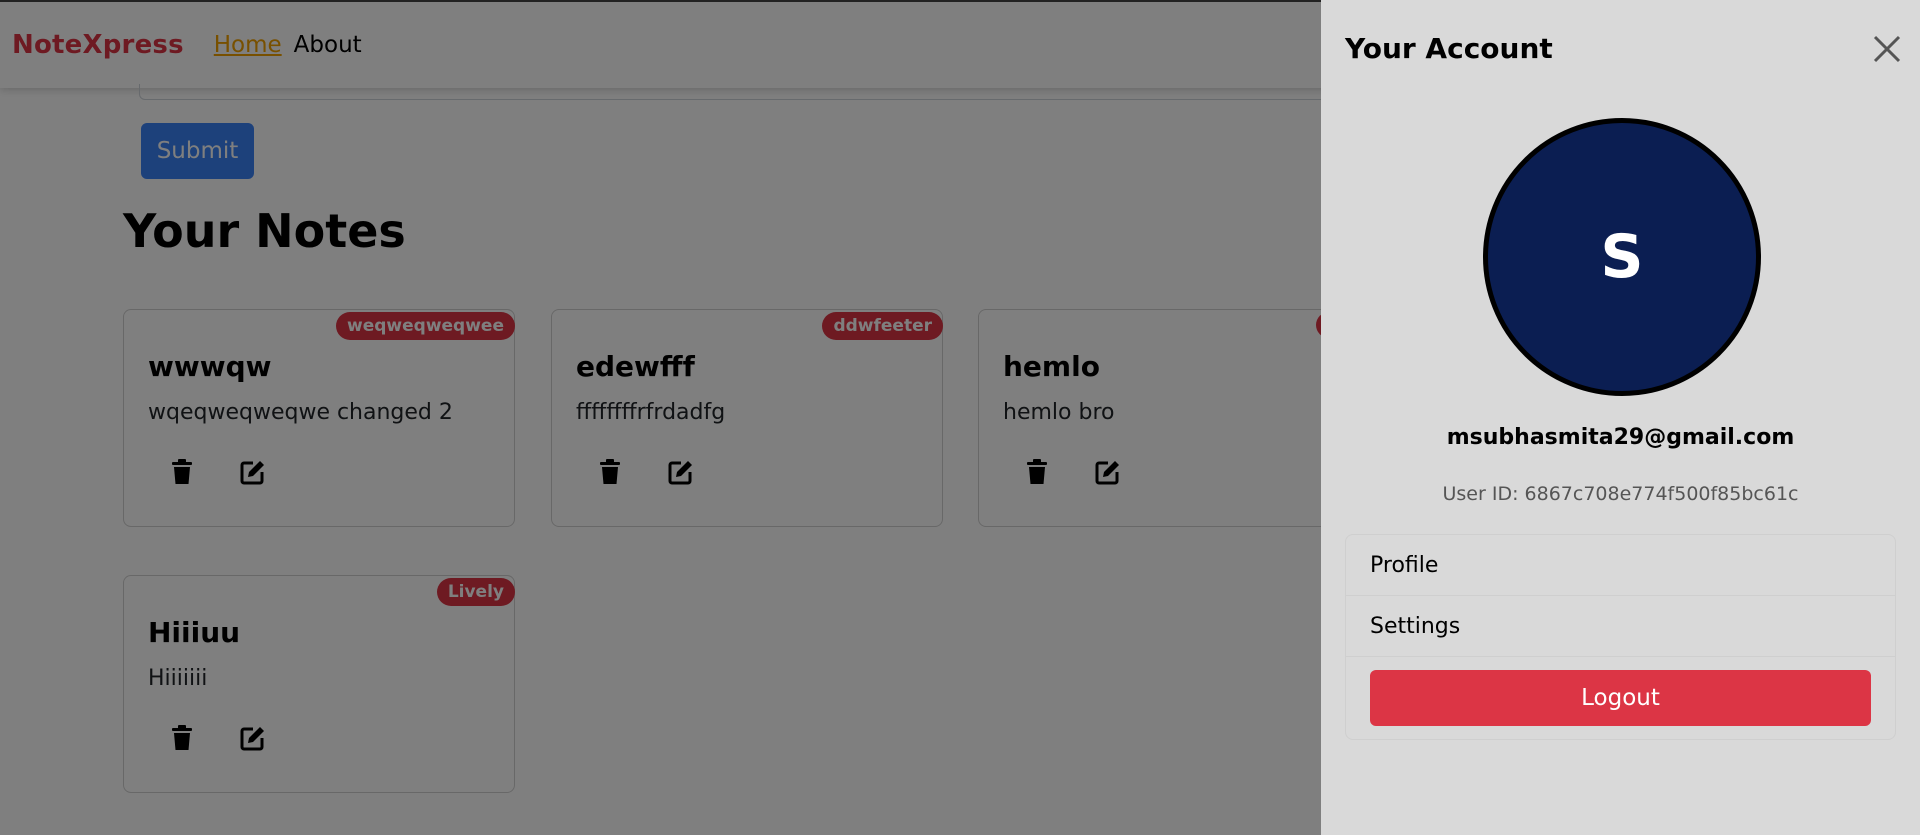 This screenshot has width=1920, height=835. Describe the element at coordinates (1449, 48) in the screenshot. I see `account-panel-title: Your Account` at that location.